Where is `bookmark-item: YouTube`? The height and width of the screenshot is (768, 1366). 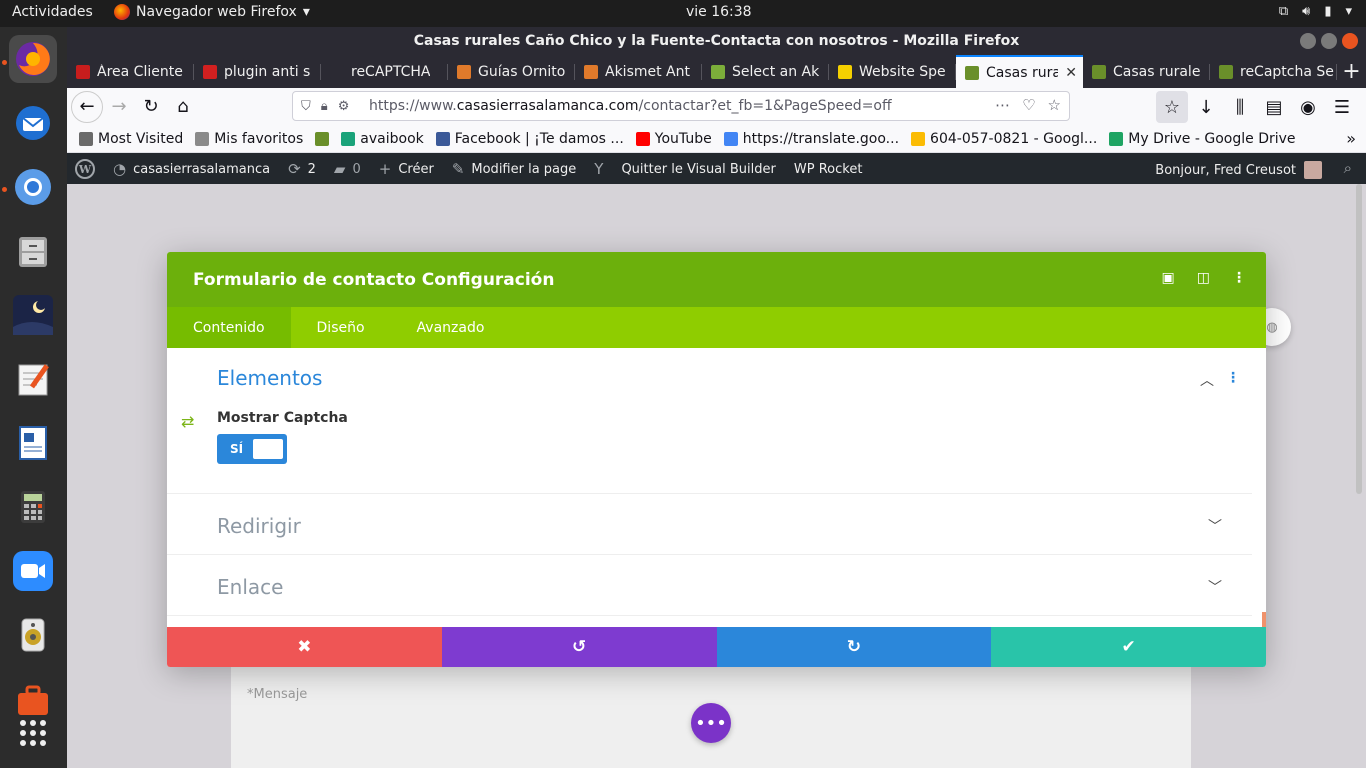
bookmark-item: YouTube is located at coordinates (673, 139).